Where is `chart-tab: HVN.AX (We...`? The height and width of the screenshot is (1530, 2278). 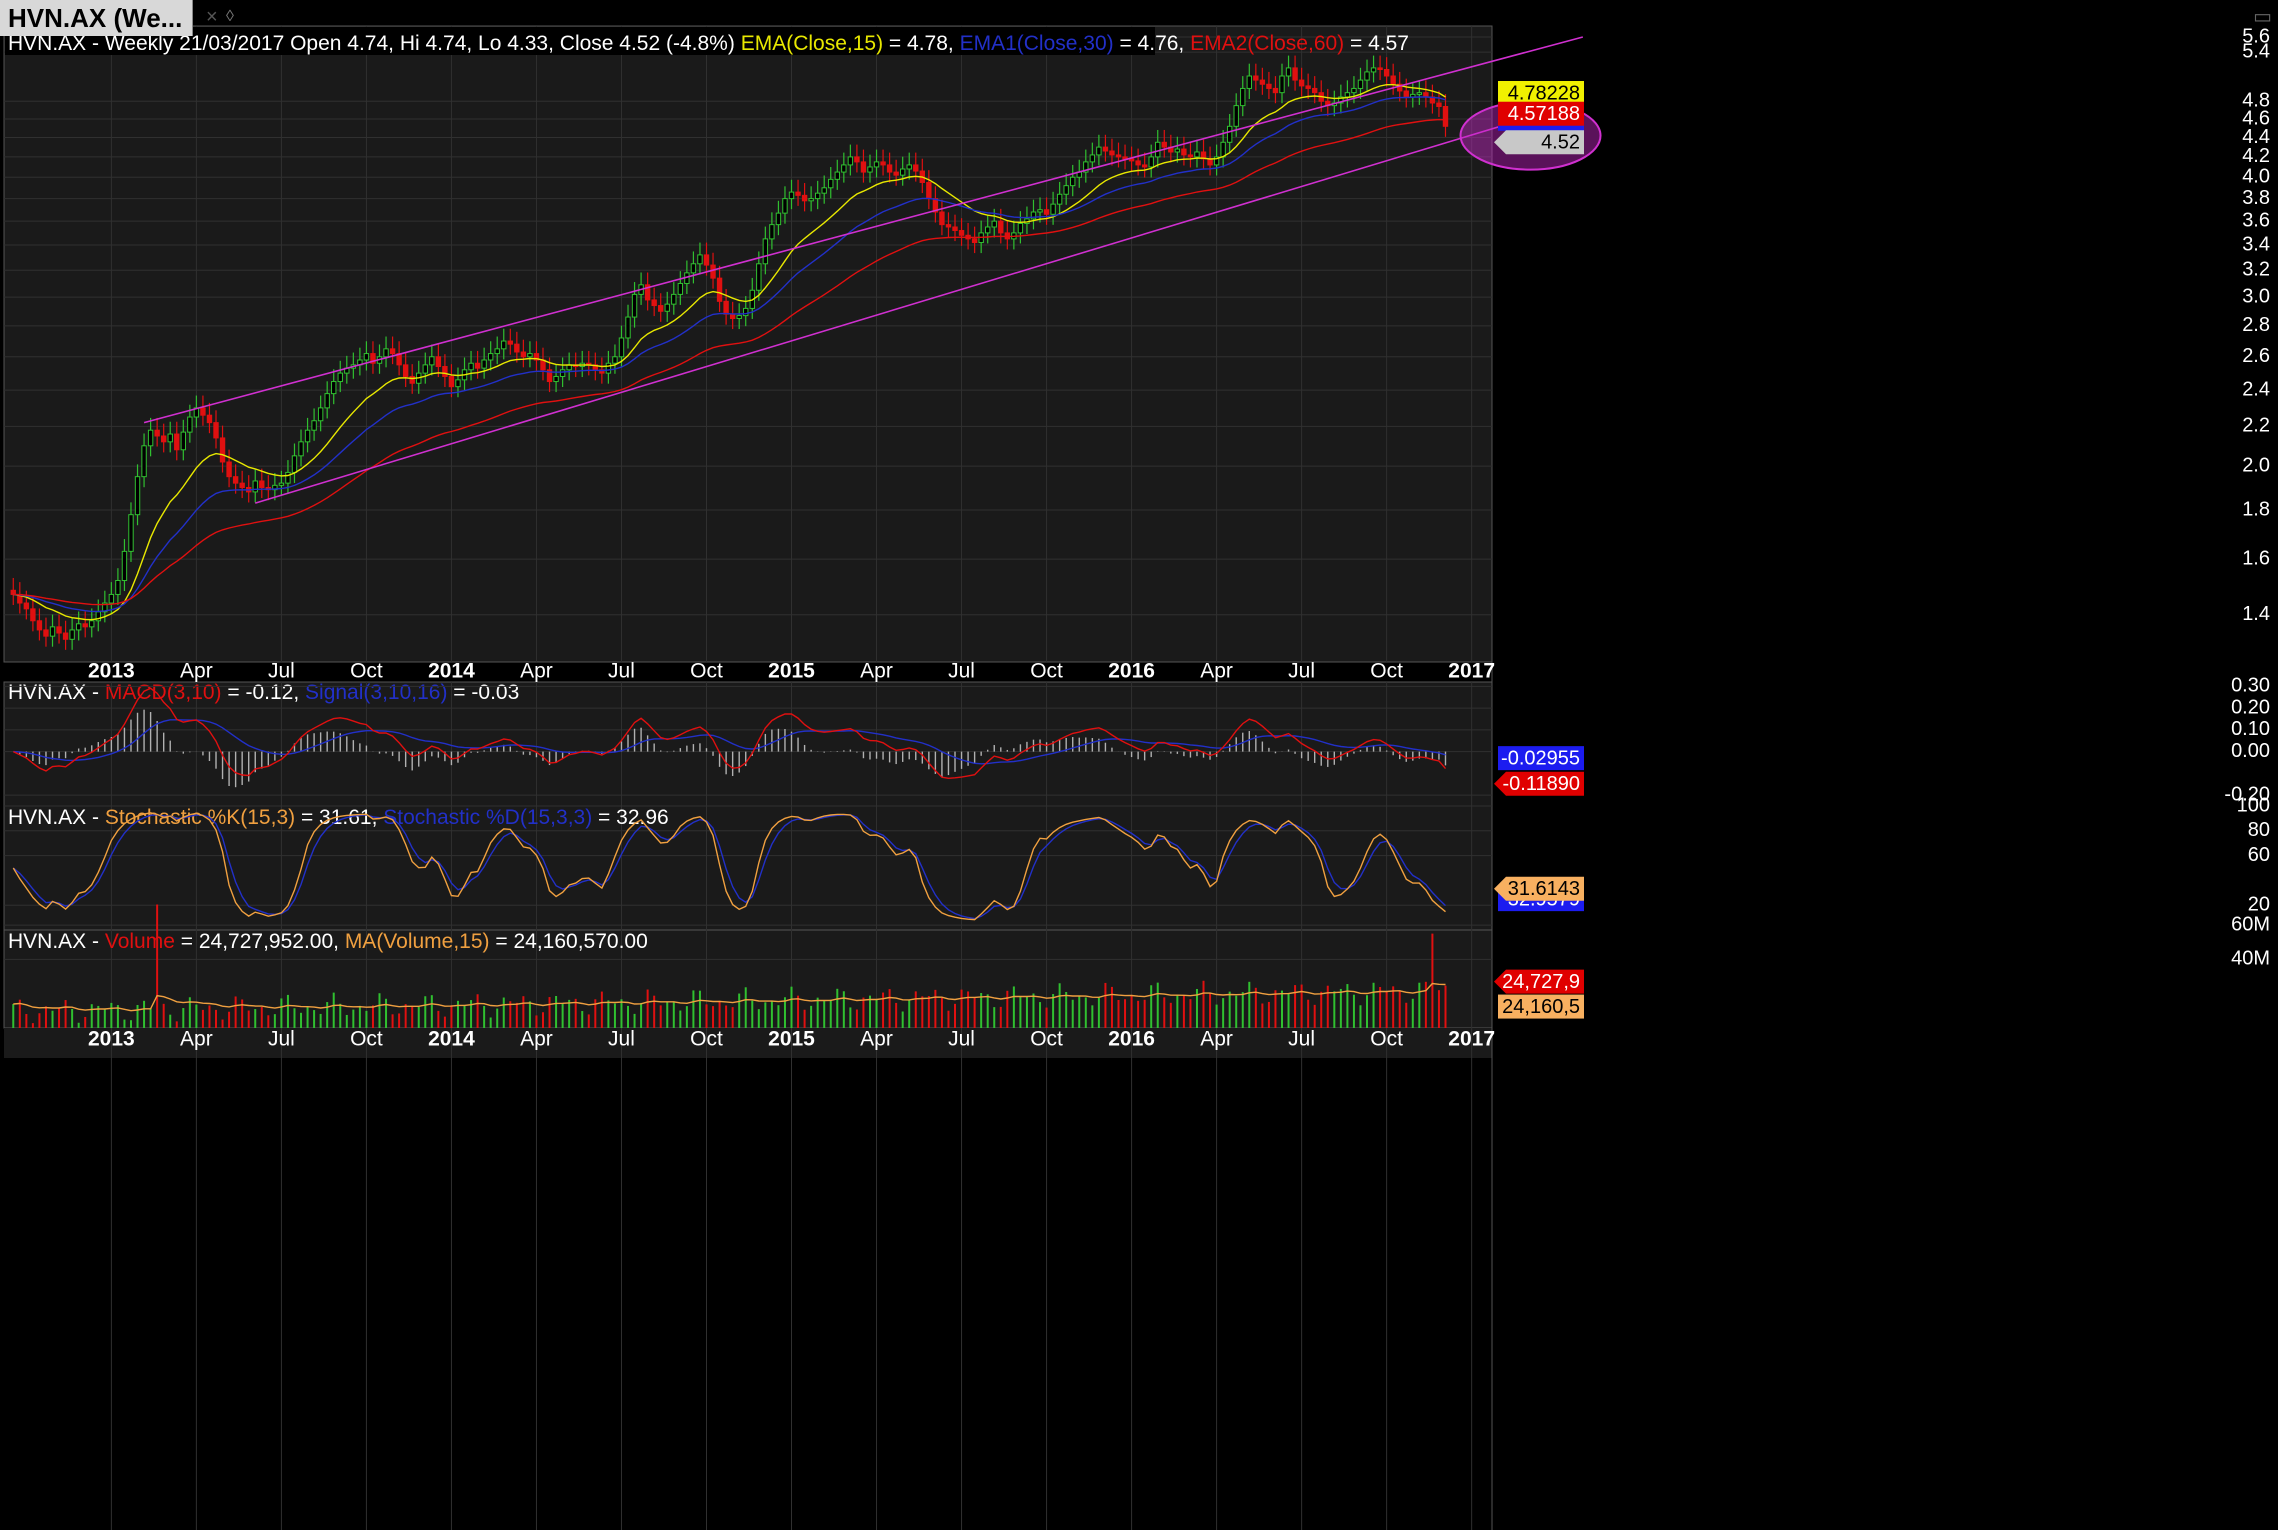
chart-tab: HVN.AX (We... is located at coordinates (97, 18).